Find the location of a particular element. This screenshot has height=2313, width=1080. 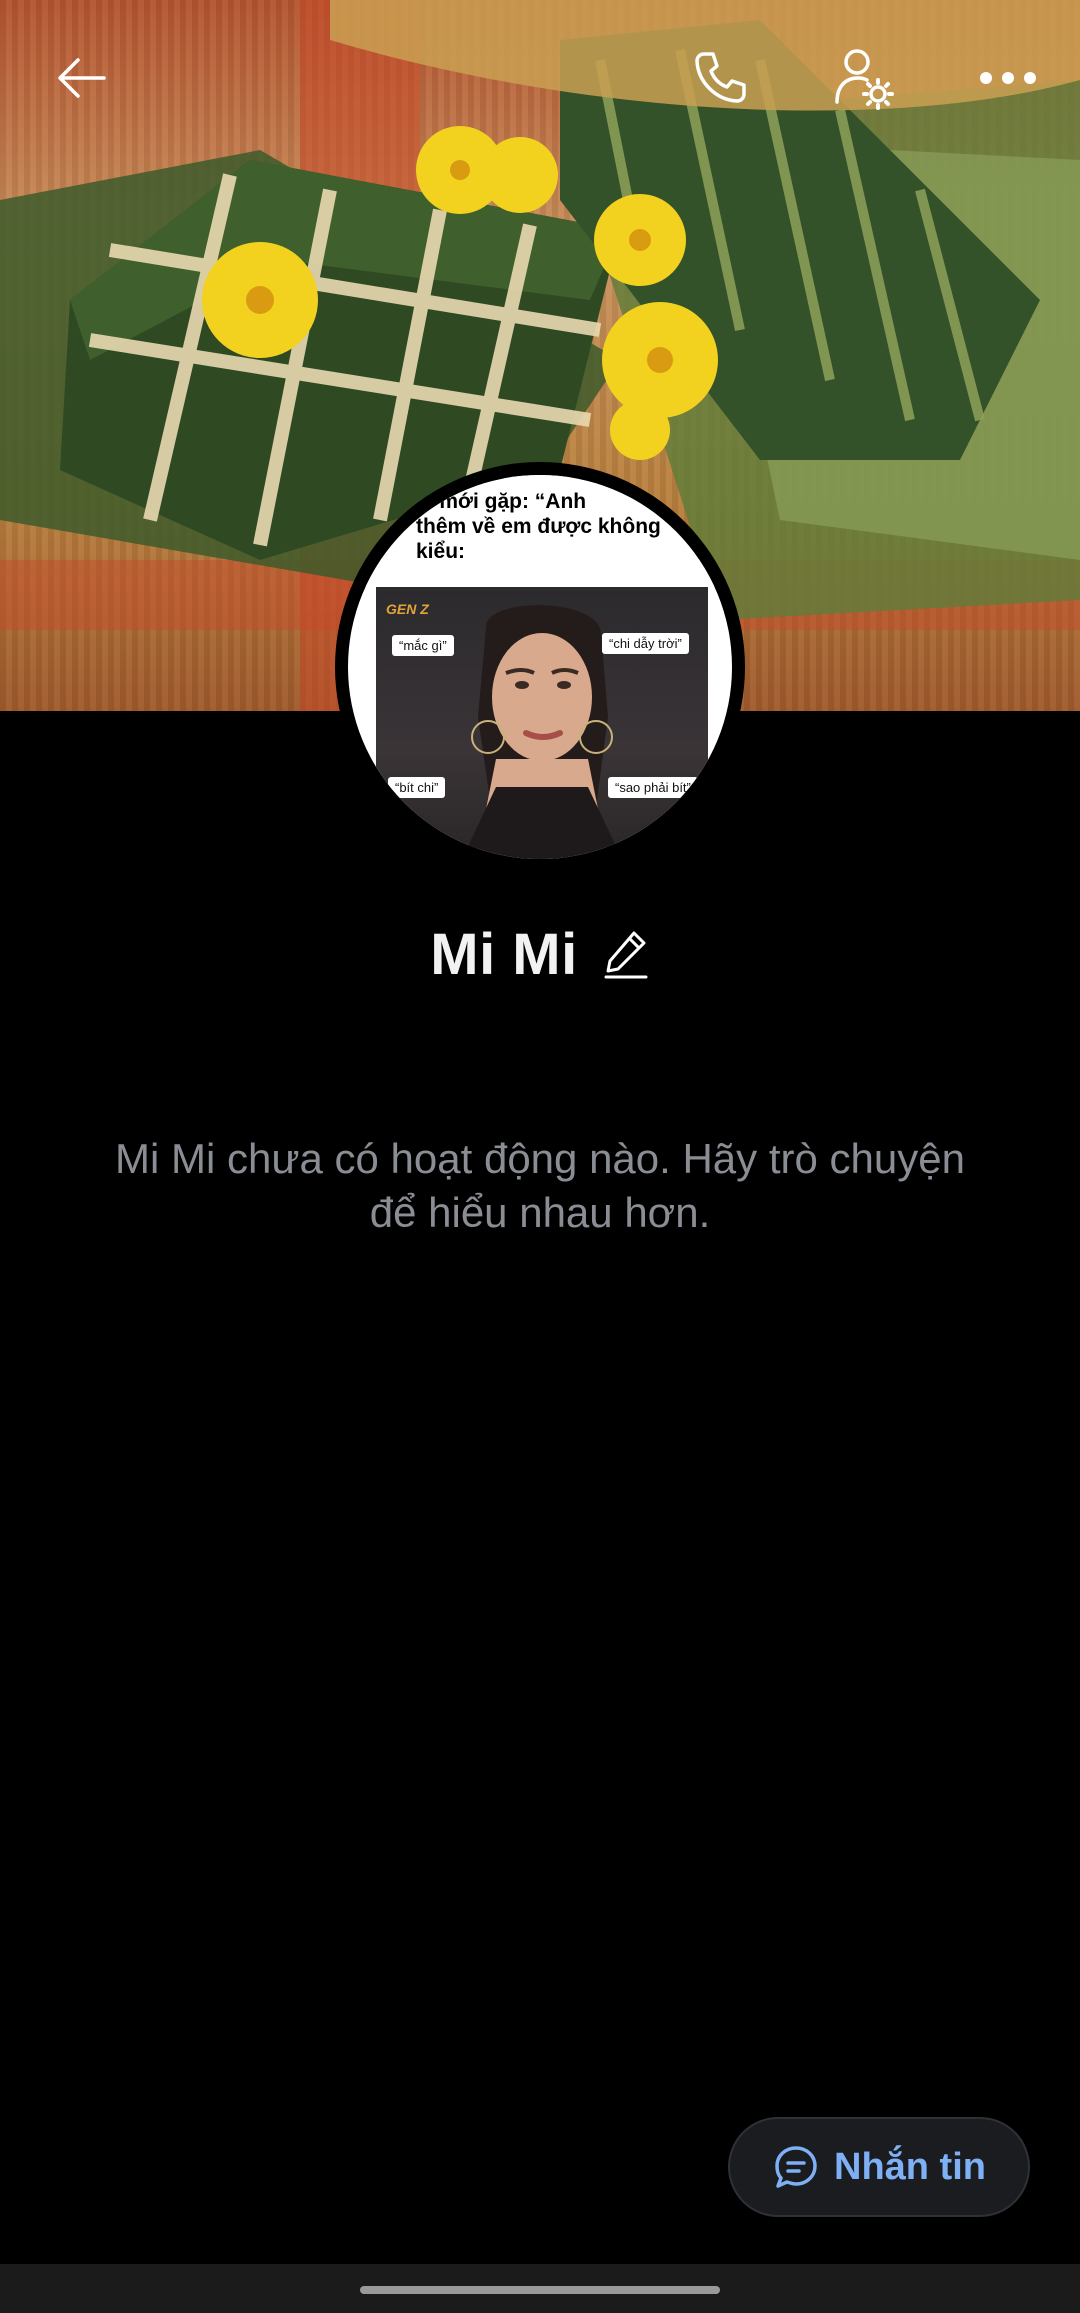

chat-bubble-icon is located at coordinates (796, 2167).